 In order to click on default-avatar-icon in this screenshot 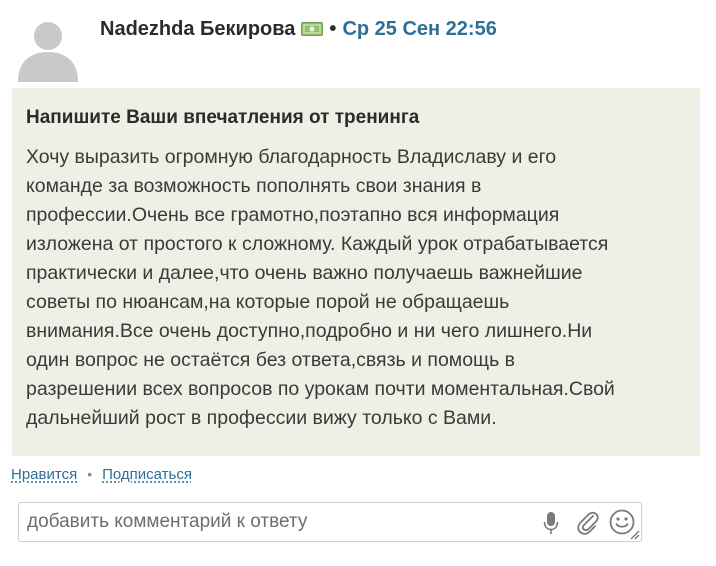, I will do `click(48, 52)`.